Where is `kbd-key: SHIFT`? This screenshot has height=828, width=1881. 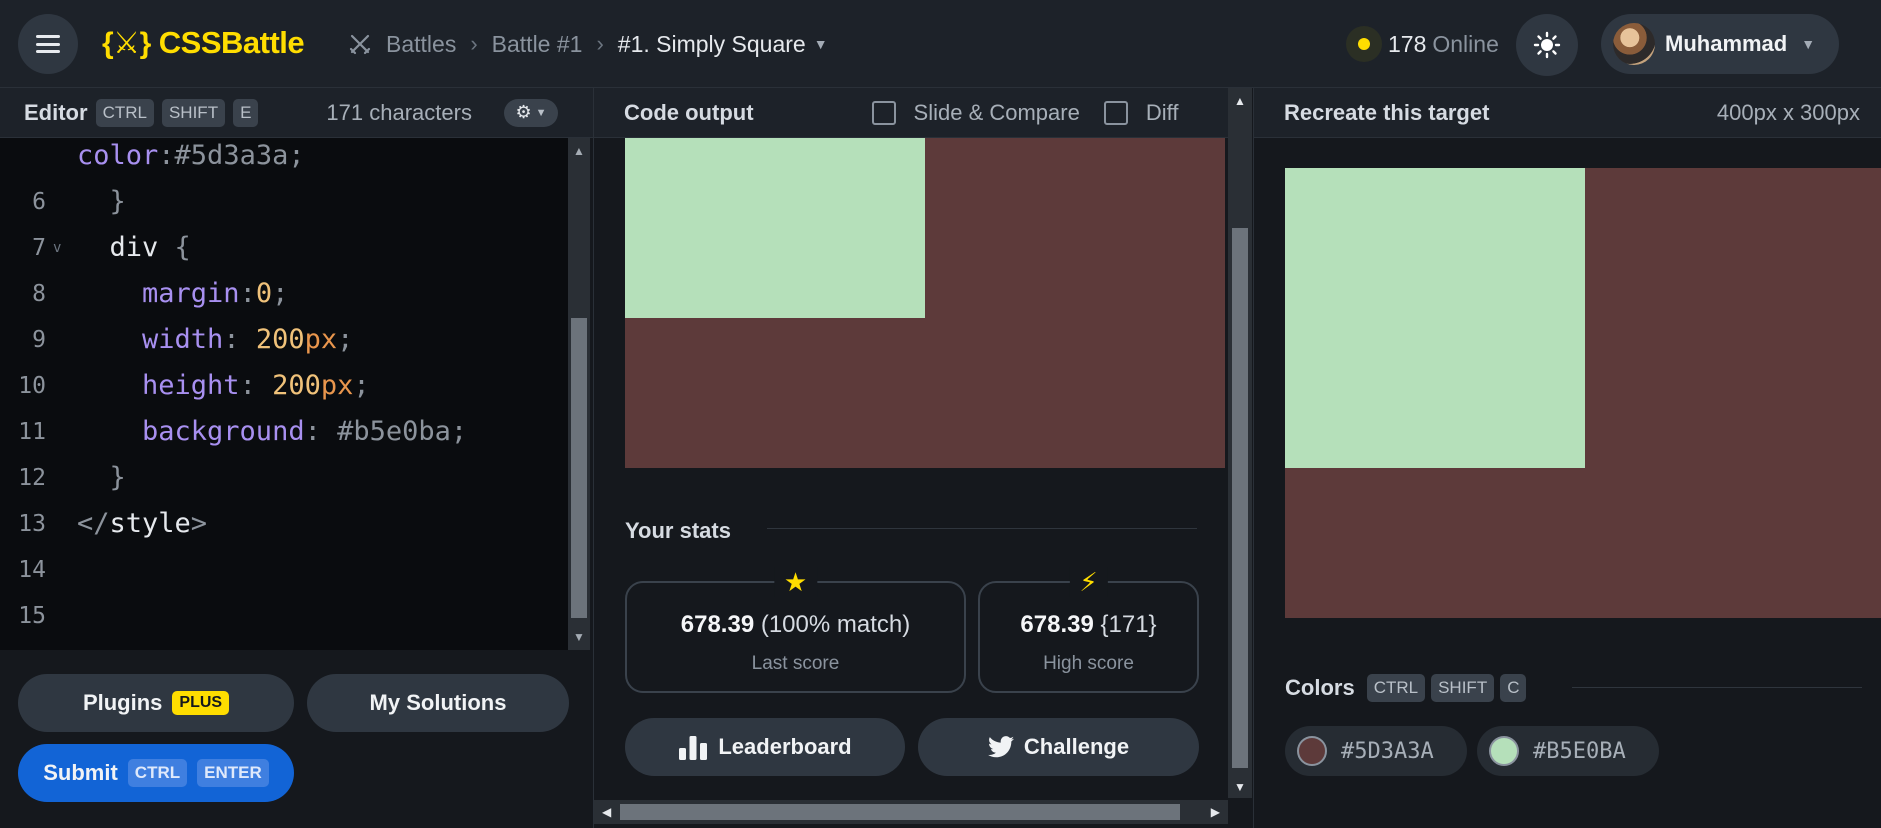 kbd-key: SHIFT is located at coordinates (1463, 688).